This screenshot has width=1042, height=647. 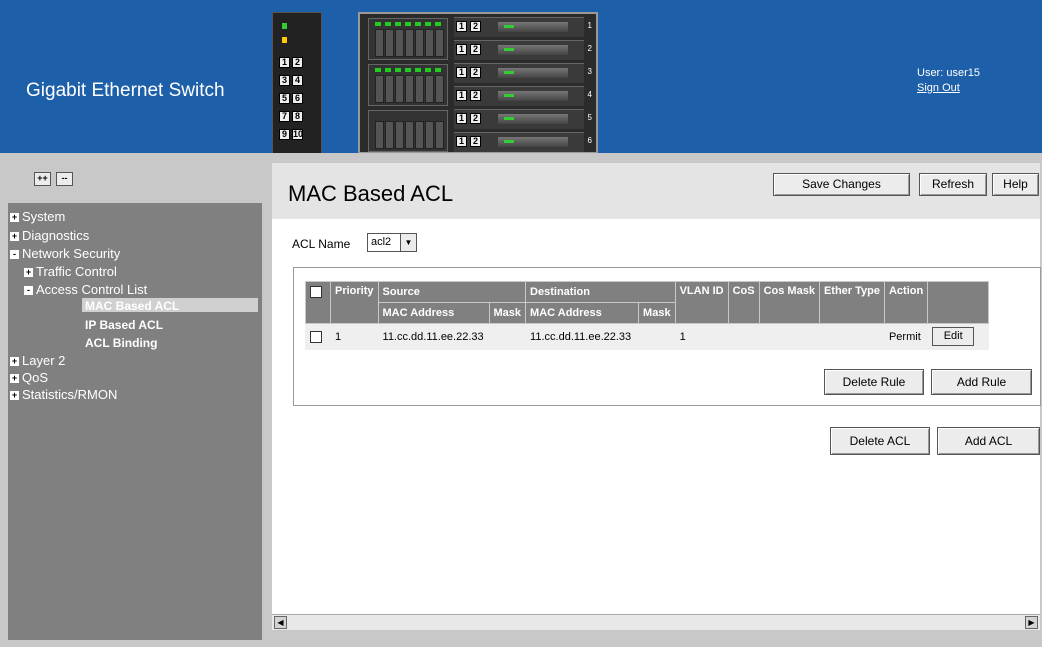 I want to click on header-destination: Destination, so click(x=600, y=292).